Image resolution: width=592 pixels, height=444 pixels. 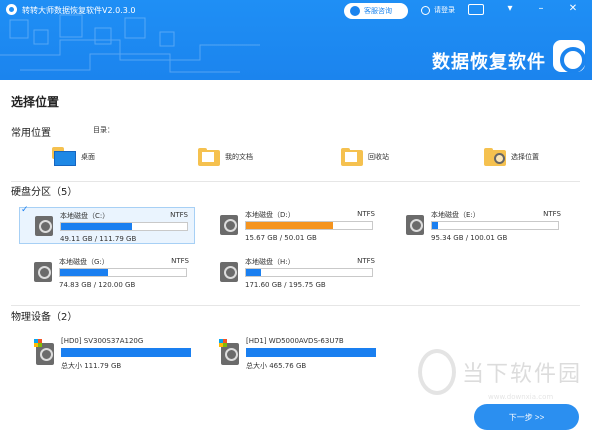 What do you see at coordinates (469, 238) in the screenshot?
I see `partition-size: 95.34 GB / 100.01 GB` at bounding box center [469, 238].